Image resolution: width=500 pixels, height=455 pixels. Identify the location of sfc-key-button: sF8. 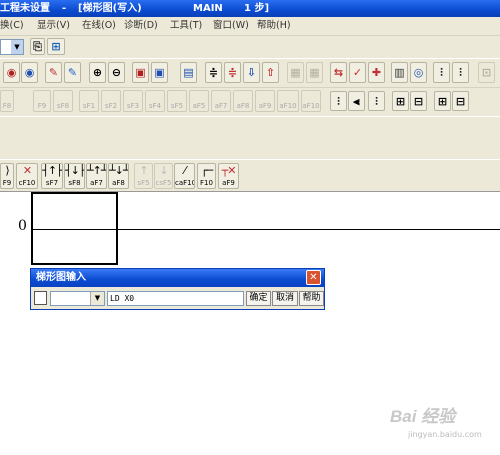
(63, 101).